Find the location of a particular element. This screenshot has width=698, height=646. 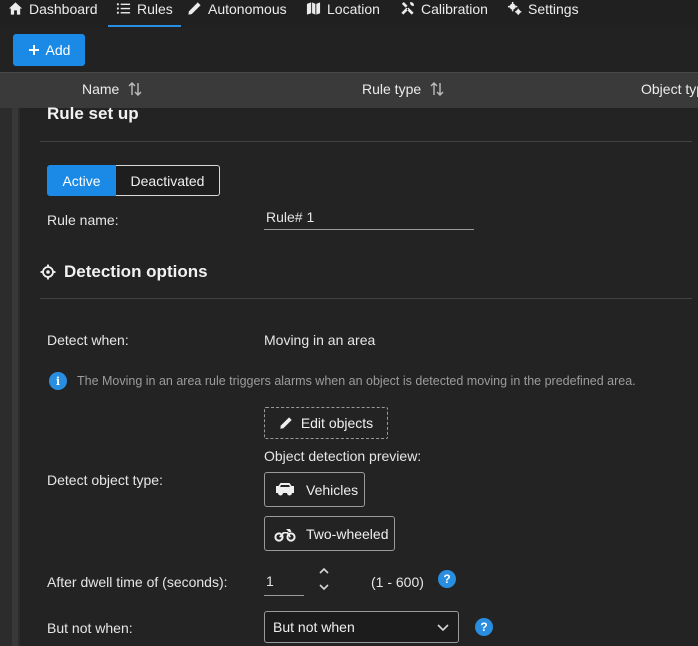

plus-icon is located at coordinates (33, 50).